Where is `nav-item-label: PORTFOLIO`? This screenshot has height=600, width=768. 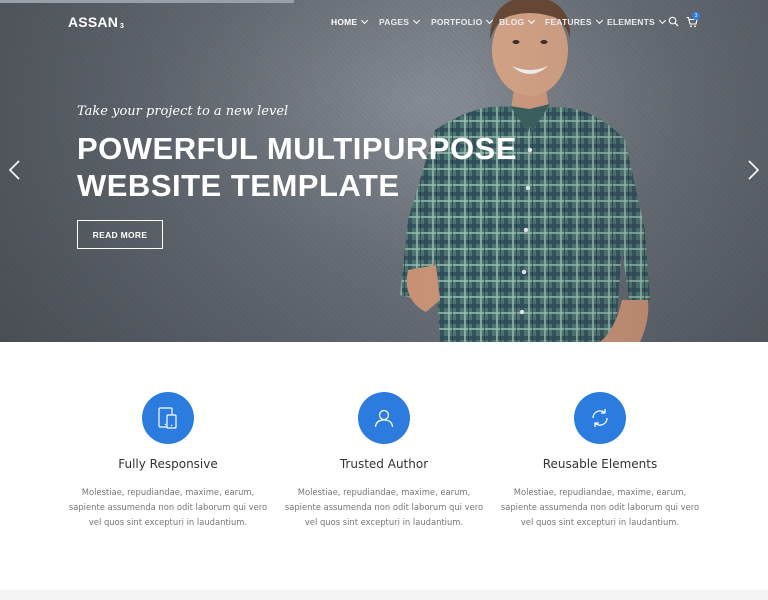 nav-item-label: PORTFOLIO is located at coordinates (457, 22).